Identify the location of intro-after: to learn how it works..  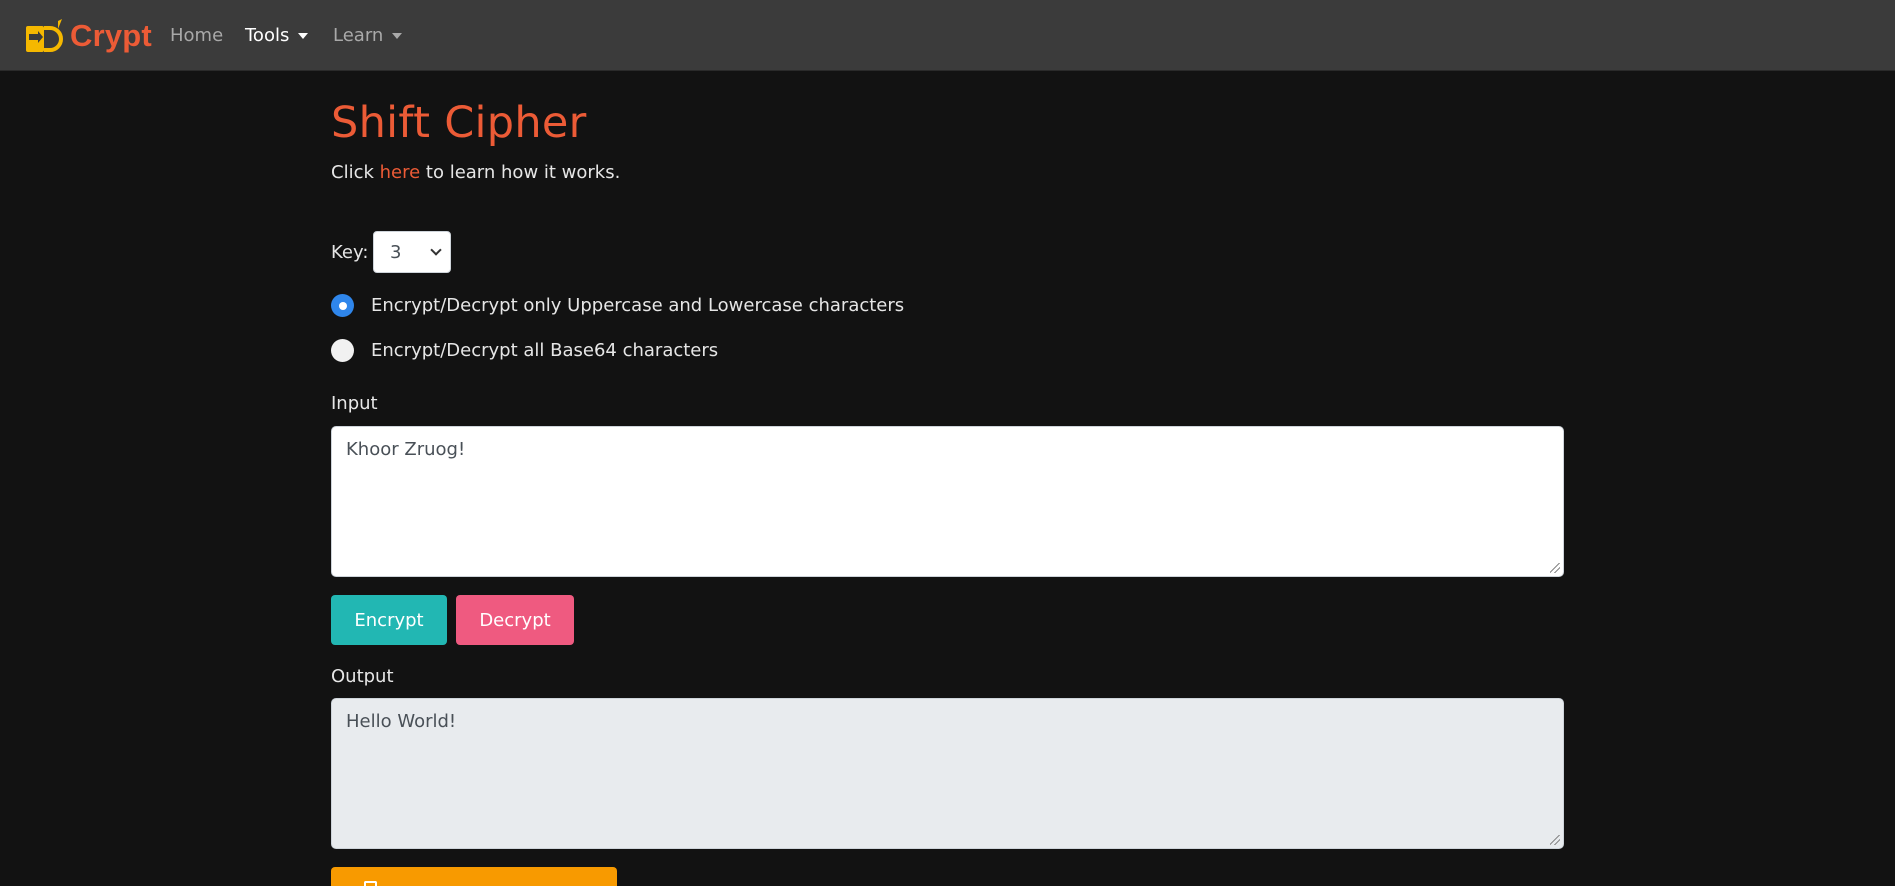
(520, 172).